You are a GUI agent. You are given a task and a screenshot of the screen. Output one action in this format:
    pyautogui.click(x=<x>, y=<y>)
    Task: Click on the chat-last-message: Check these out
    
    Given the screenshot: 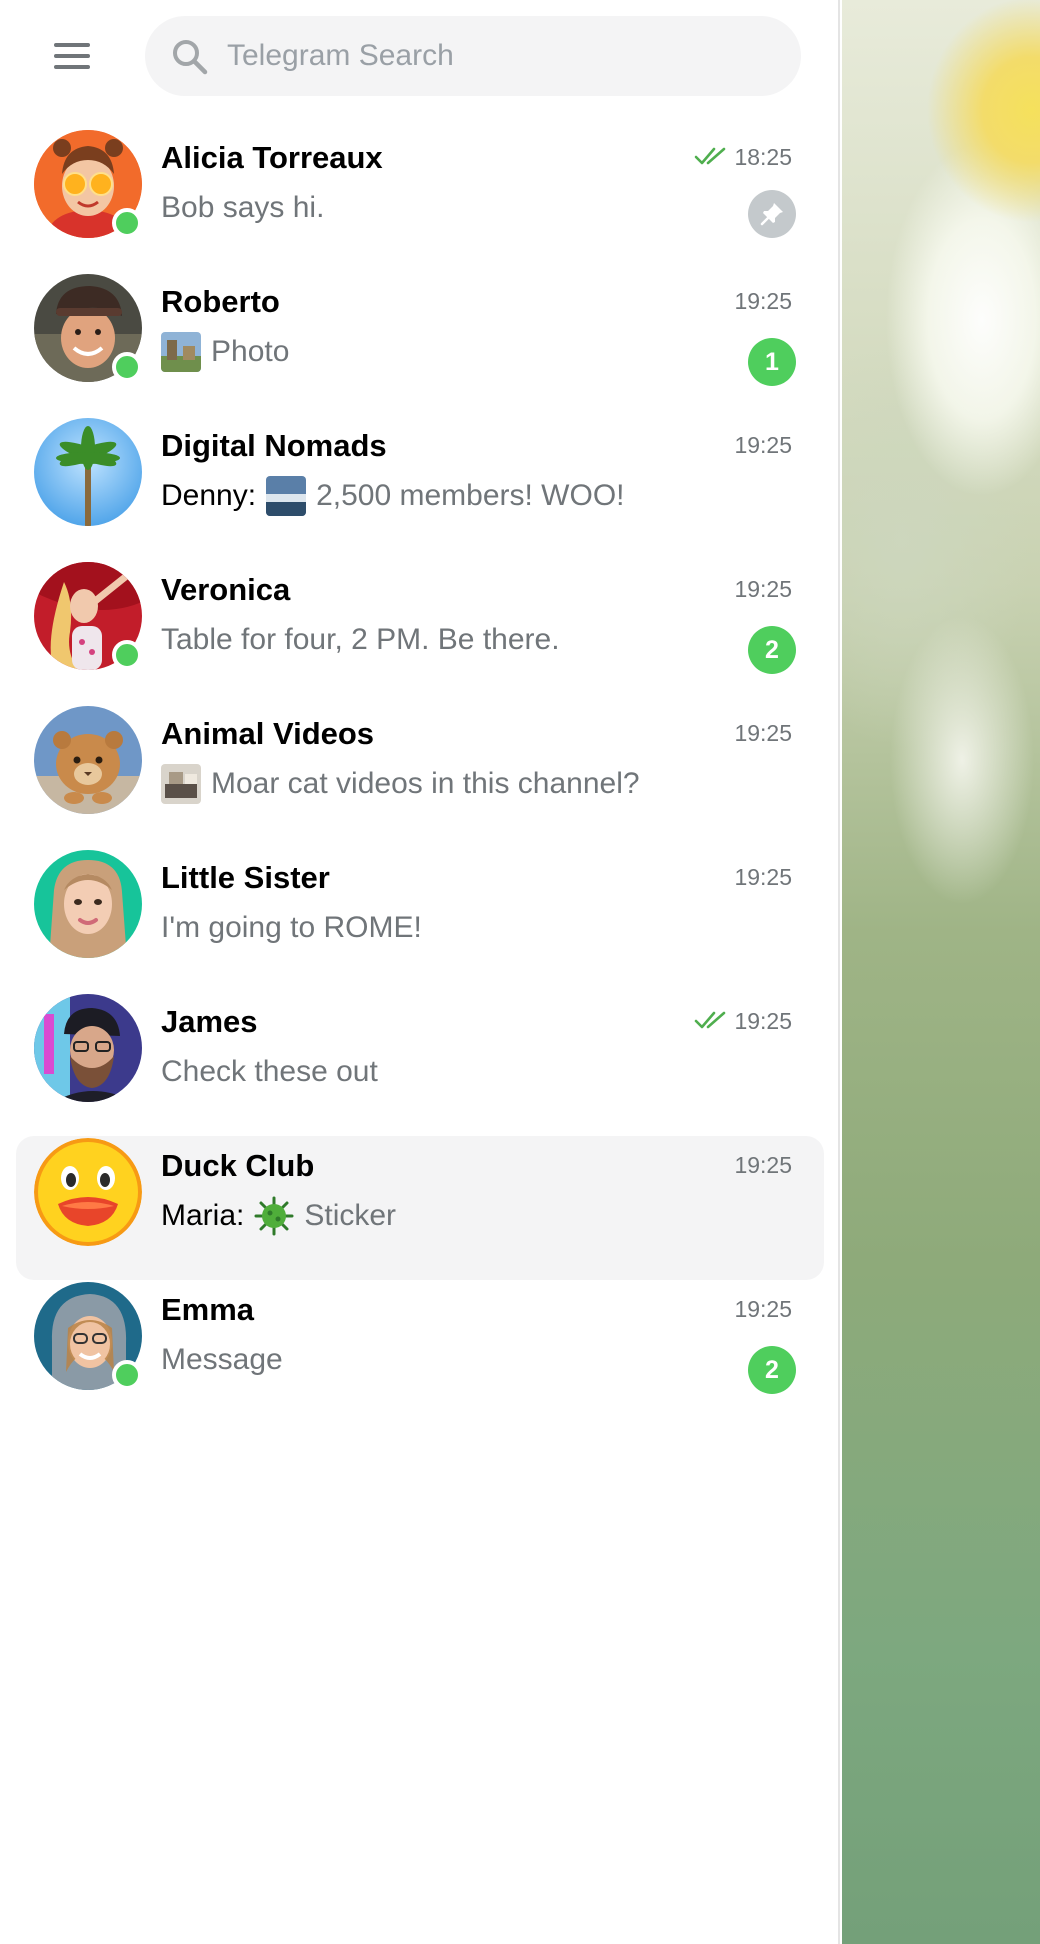 What is the action you would take?
    pyautogui.click(x=269, y=1072)
    